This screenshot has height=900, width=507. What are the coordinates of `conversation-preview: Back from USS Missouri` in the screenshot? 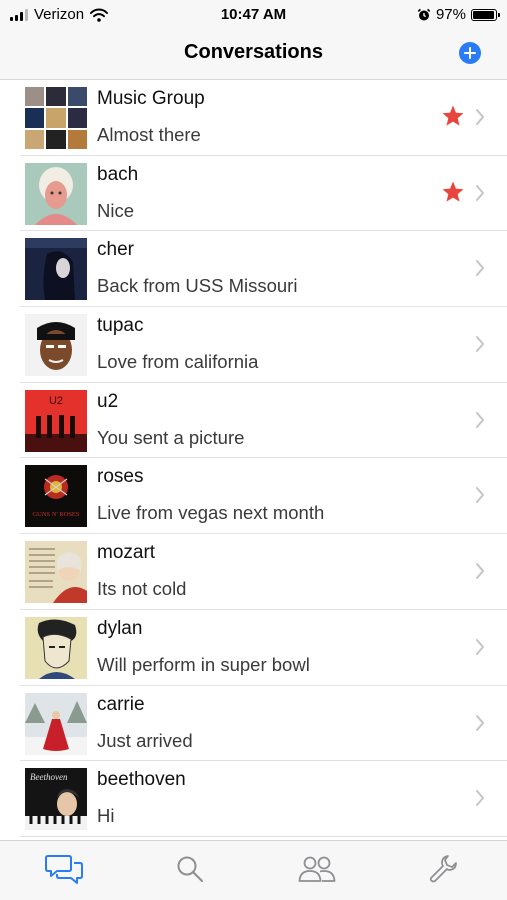 It's located at (197, 286).